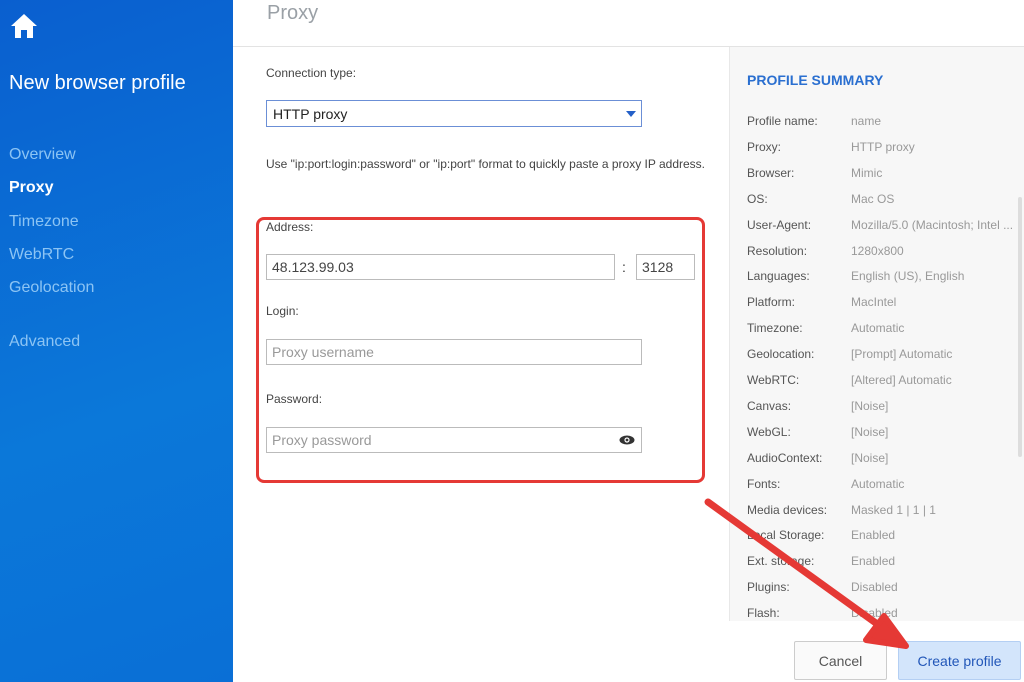  What do you see at coordinates (310, 114) in the screenshot?
I see `select-value: HTTP proxy` at bounding box center [310, 114].